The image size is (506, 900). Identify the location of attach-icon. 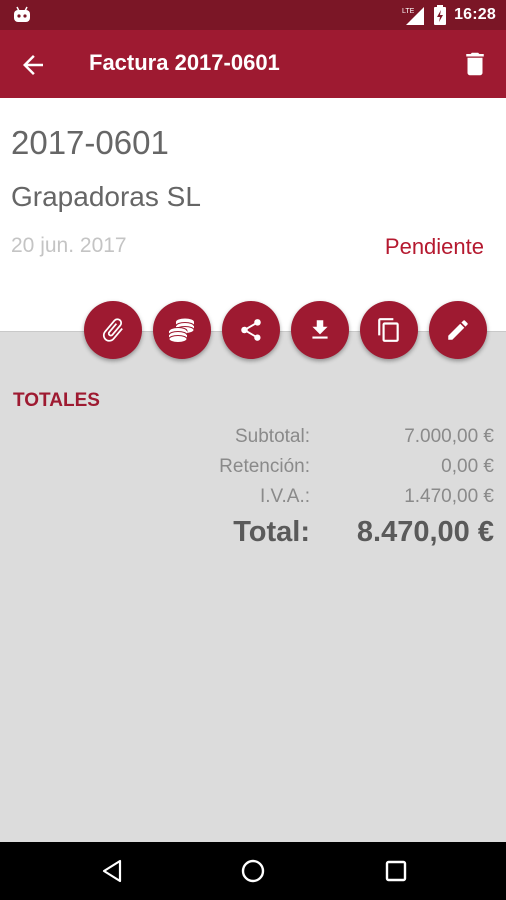
(112, 330).